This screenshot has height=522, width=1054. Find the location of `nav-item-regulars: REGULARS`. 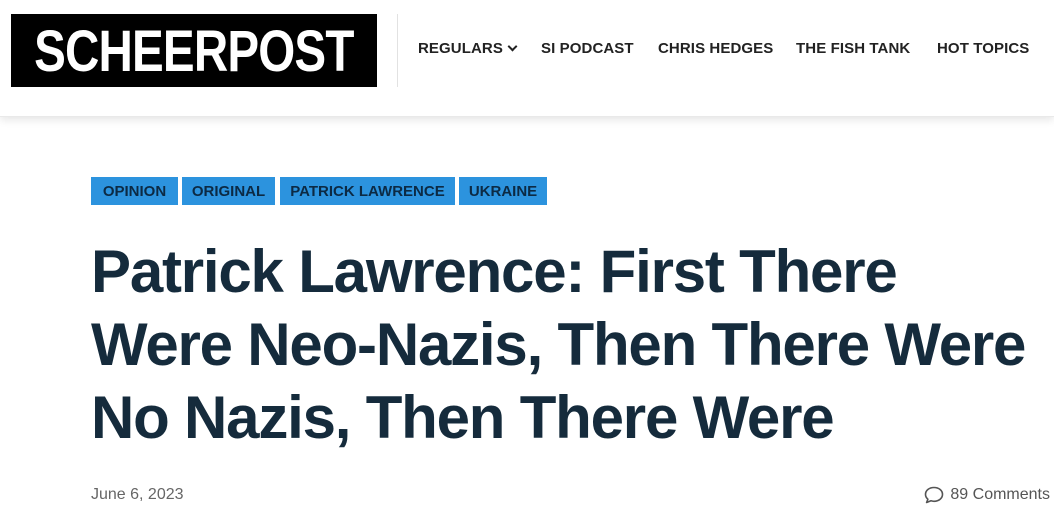

nav-item-regulars: REGULARS is located at coordinates (468, 48).